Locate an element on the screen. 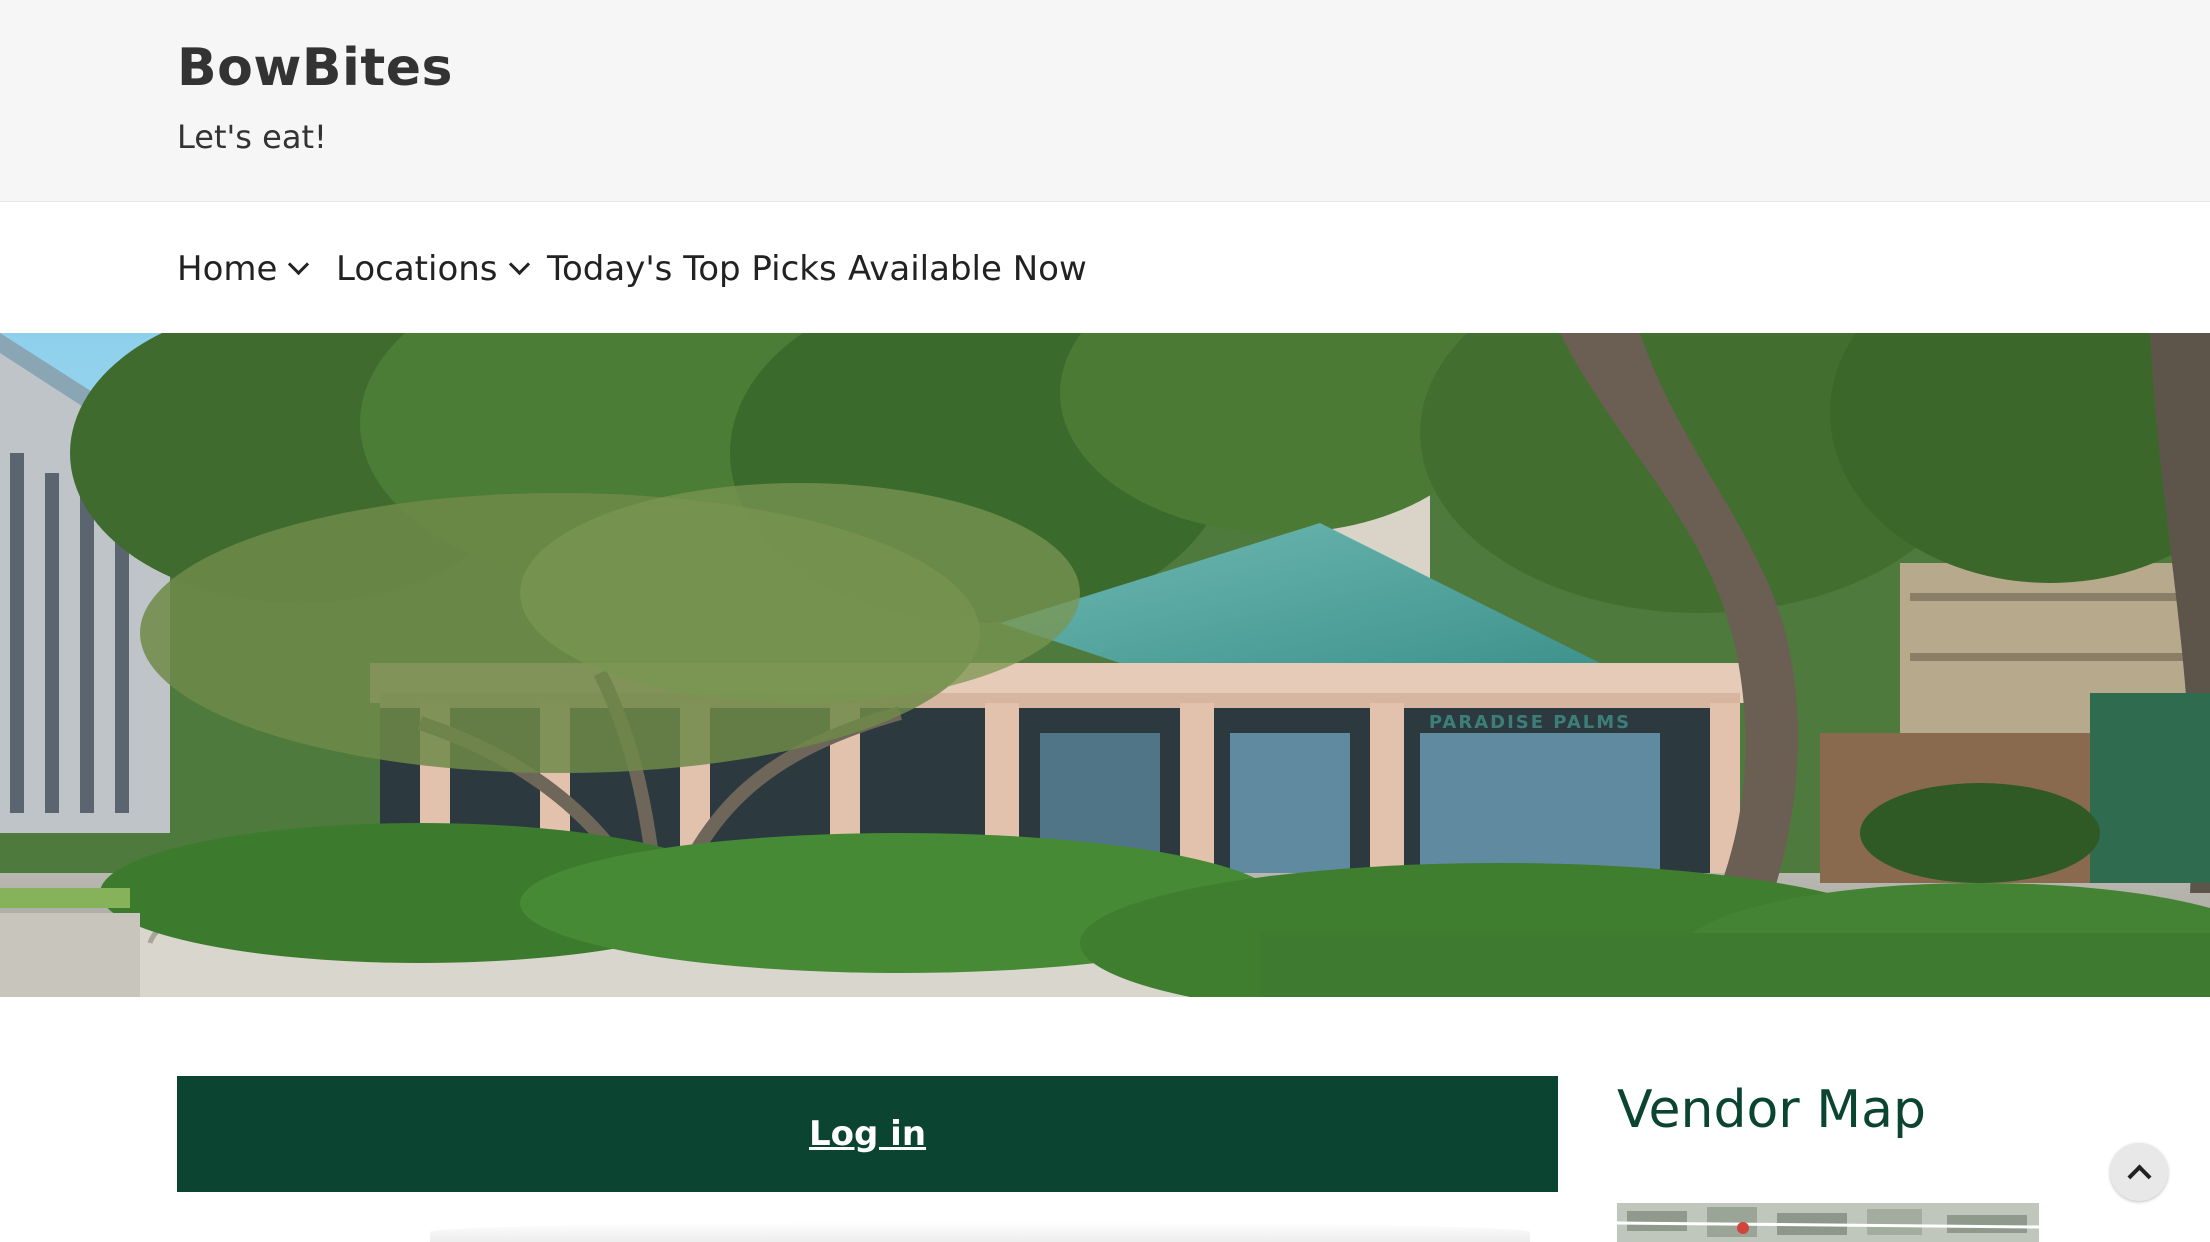 The width and height of the screenshot is (2210, 1242). site-title: BowBites is located at coordinates (315, 68).